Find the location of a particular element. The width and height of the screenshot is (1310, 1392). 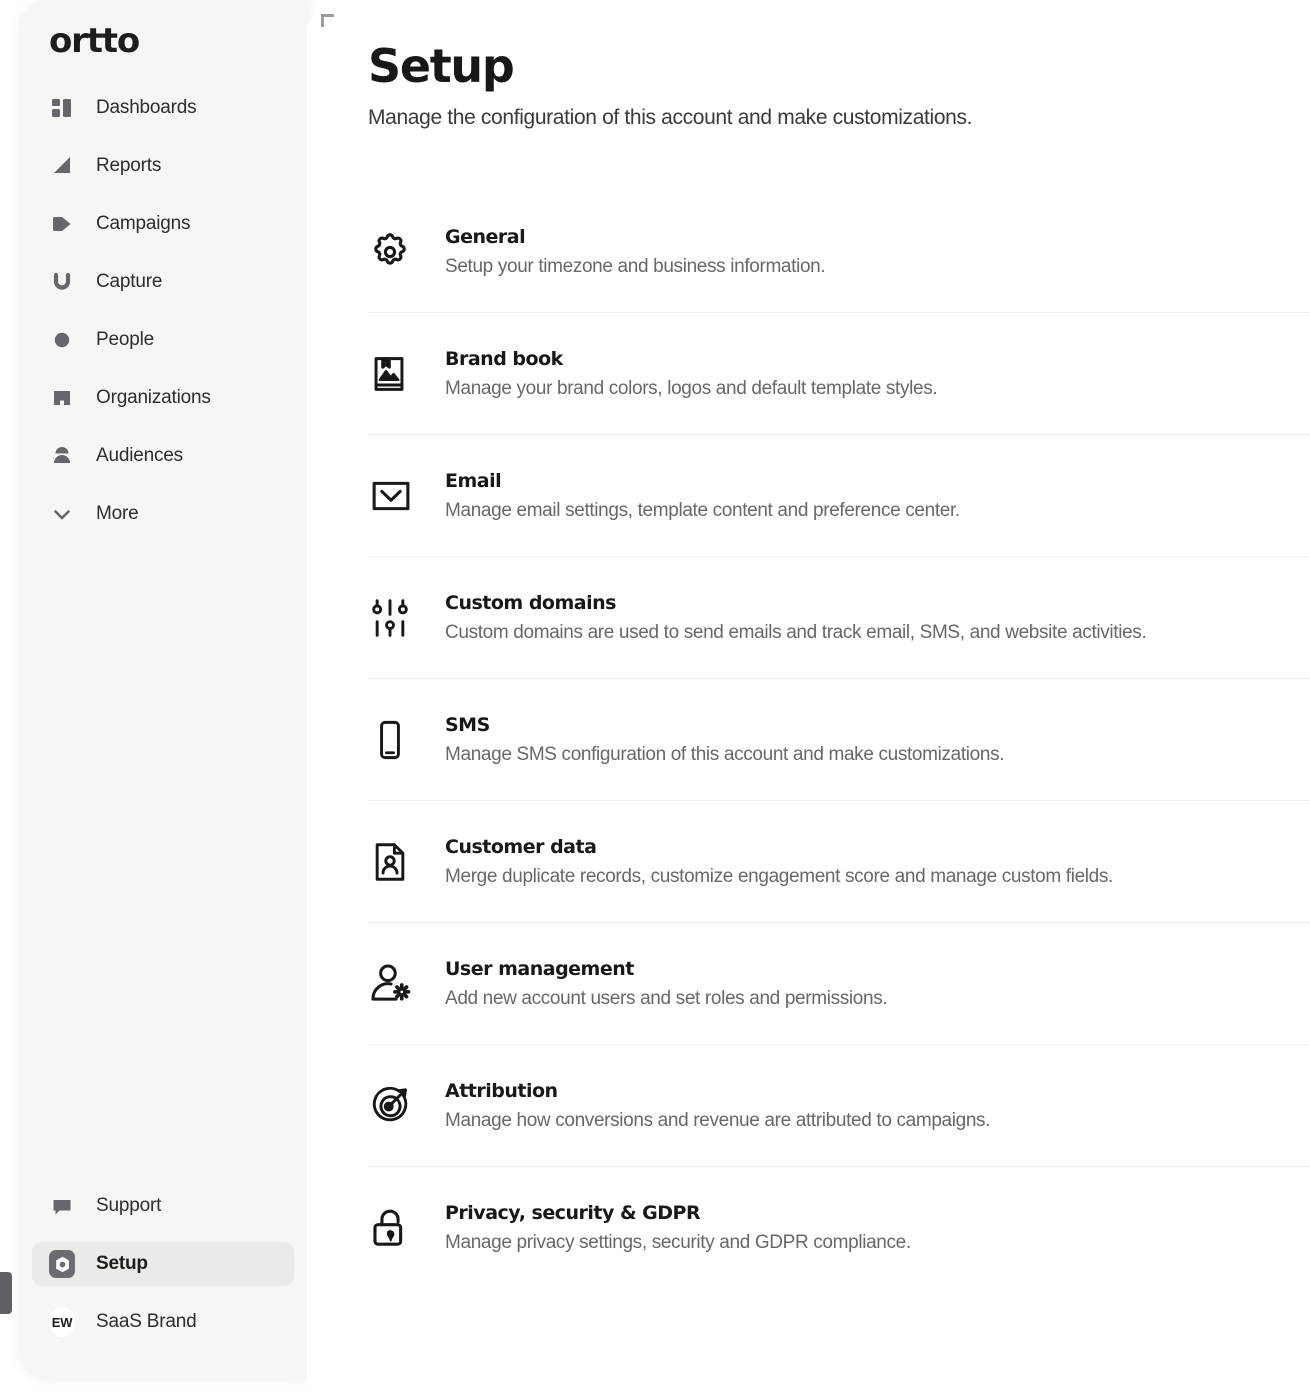

campaigns-icon is located at coordinates (62, 224).